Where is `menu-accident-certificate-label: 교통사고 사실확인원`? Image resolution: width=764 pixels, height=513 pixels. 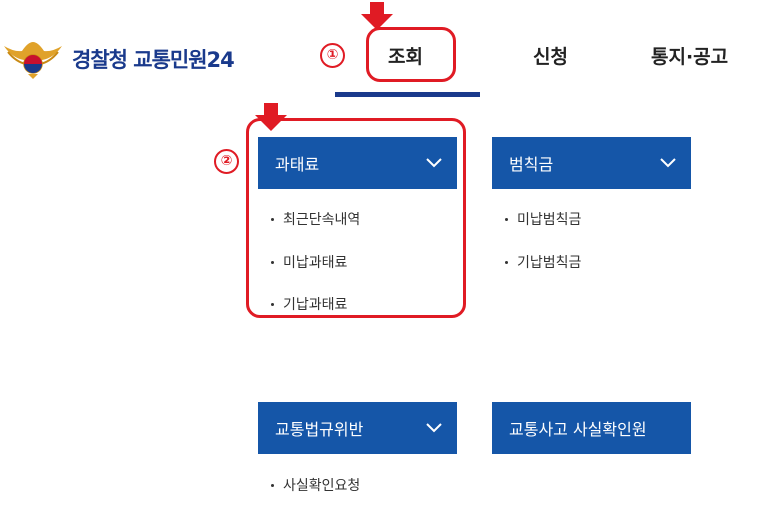
menu-accident-certificate-label: 교통사고 사실확인원 is located at coordinates (578, 429).